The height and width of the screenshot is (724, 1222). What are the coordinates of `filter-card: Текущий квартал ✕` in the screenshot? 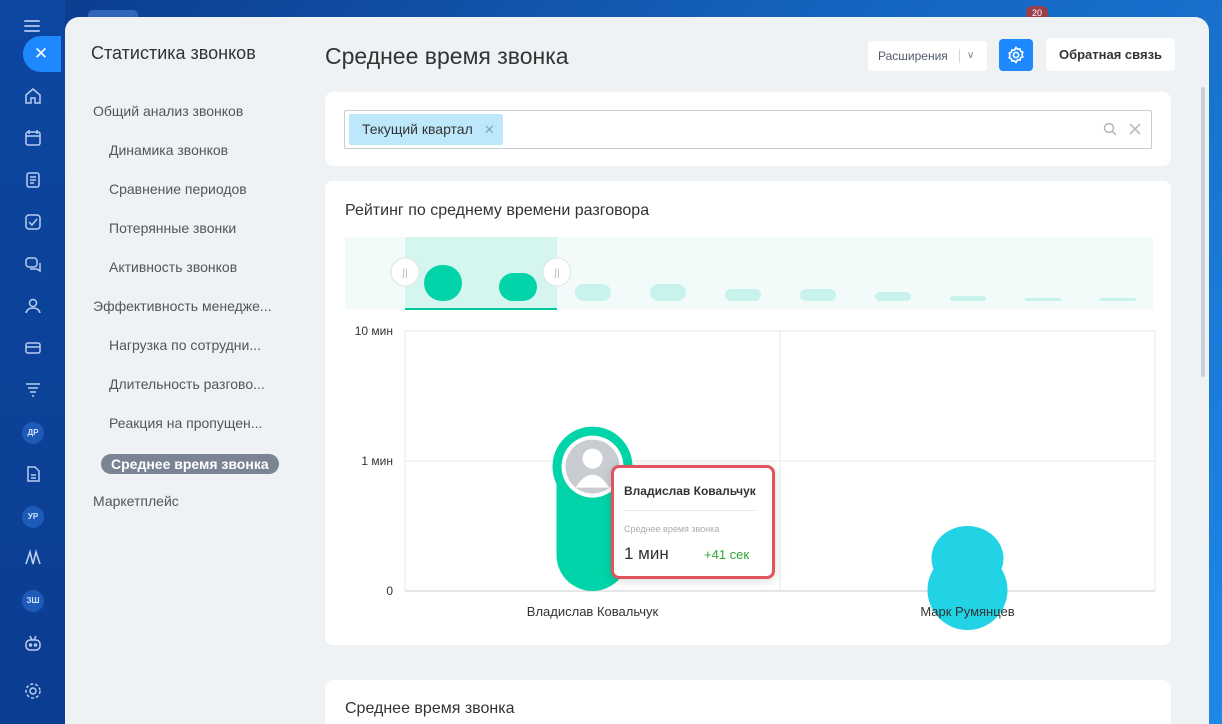 It's located at (748, 129).